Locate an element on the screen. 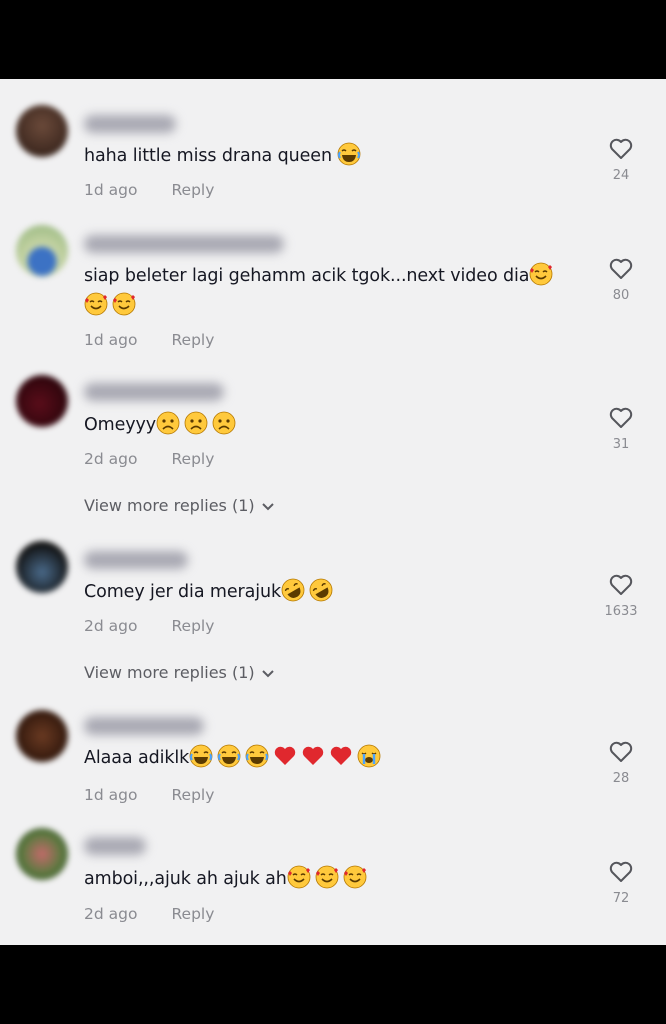  like-button: 28 is located at coordinates (621, 763).